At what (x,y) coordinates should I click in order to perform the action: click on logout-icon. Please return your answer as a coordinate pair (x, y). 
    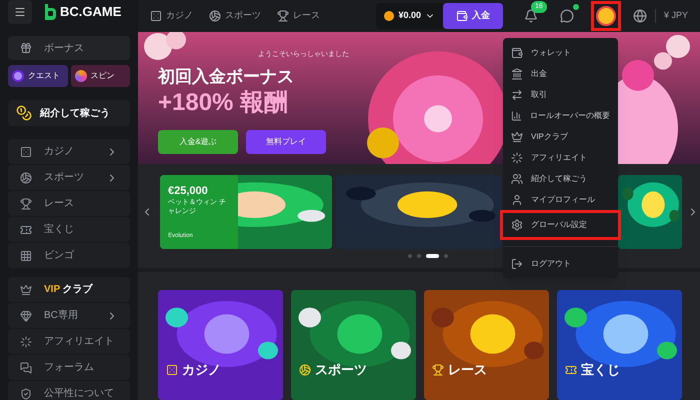
    Looking at the image, I should click on (517, 264).